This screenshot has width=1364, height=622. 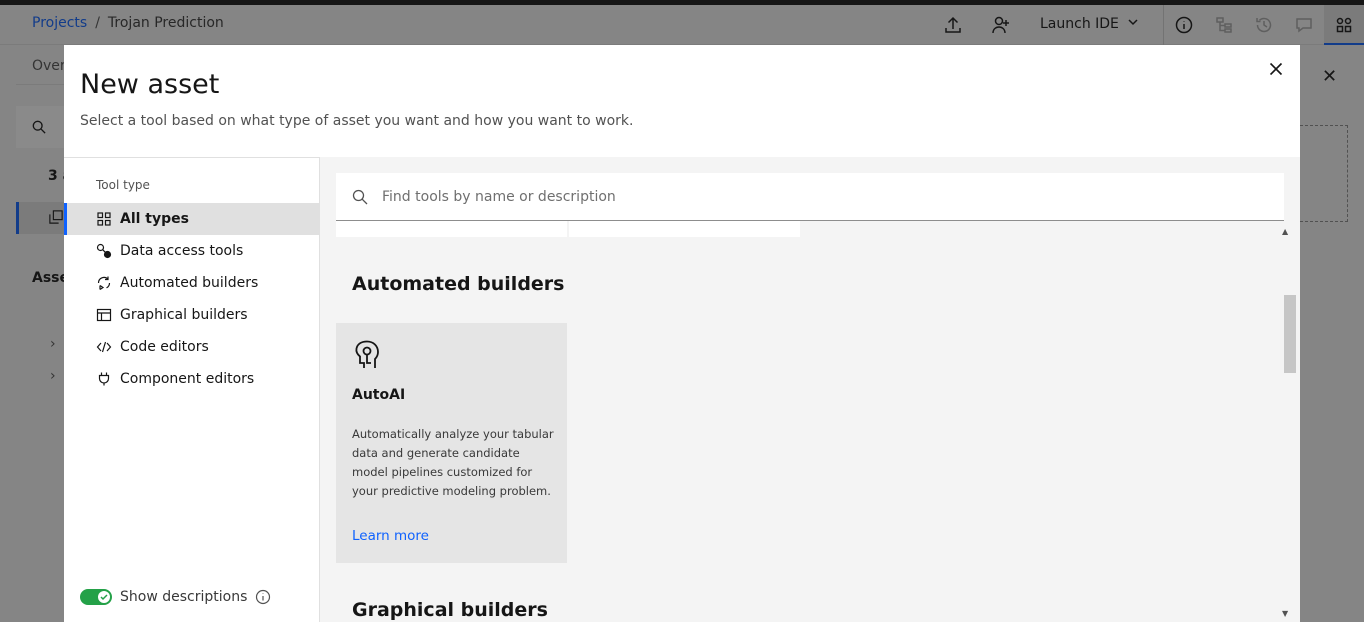 What do you see at coordinates (1285, 231) in the screenshot?
I see `scroll-up-arrow: ▲` at bounding box center [1285, 231].